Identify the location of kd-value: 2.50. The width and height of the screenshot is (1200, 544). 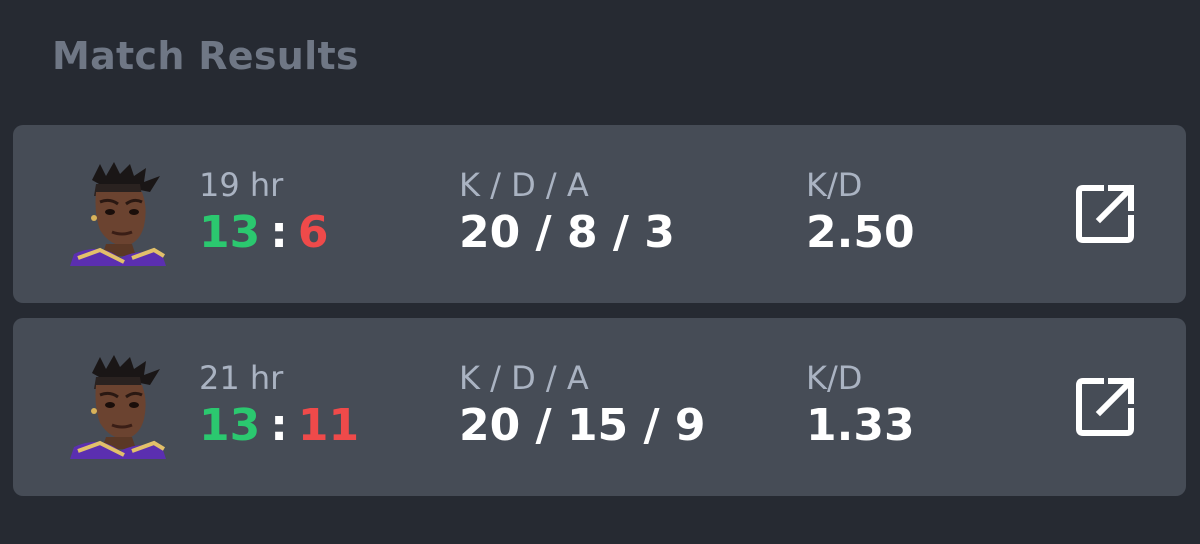
(860, 232).